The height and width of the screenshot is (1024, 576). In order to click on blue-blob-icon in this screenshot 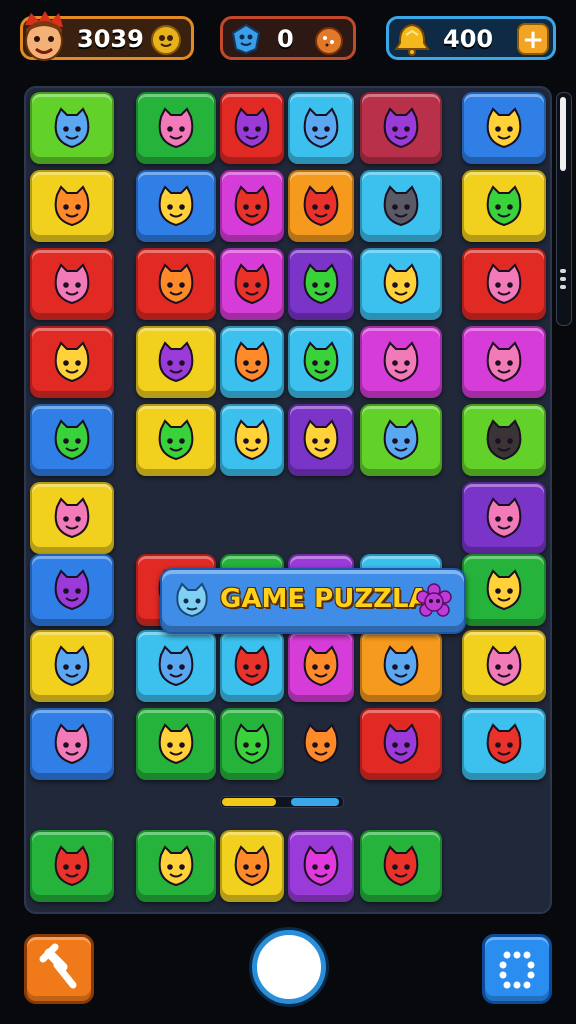, I will do `click(176, 666)`.